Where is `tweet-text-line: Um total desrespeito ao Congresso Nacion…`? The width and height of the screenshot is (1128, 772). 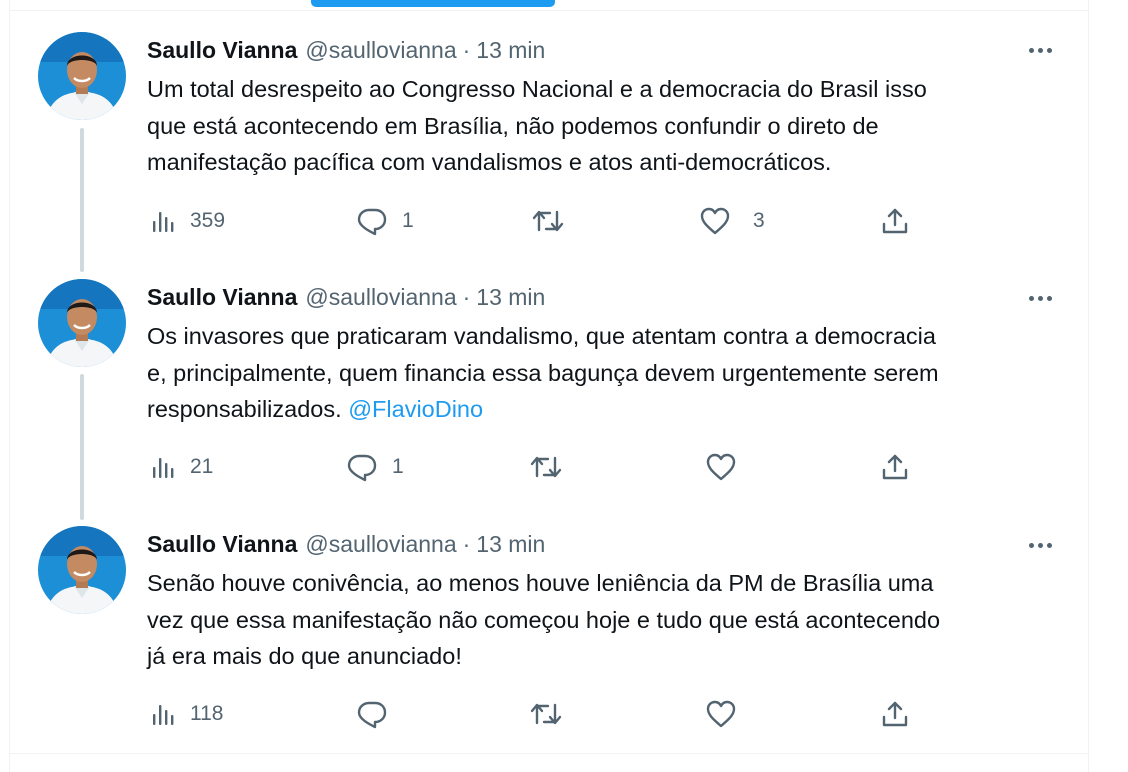
tweet-text-line: Um total desrespeito ao Congresso Nacion… is located at coordinates (537, 89).